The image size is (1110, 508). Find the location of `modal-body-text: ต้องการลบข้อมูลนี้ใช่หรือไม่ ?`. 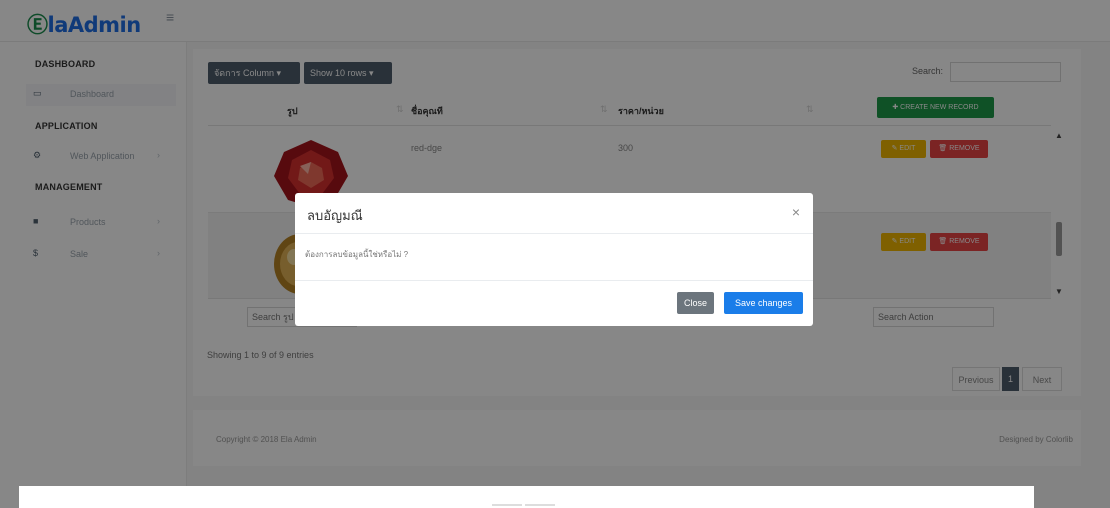

modal-body-text: ต้องการลบข้อมูลนี้ใช่หรือไม่ ? is located at coordinates (357, 254).